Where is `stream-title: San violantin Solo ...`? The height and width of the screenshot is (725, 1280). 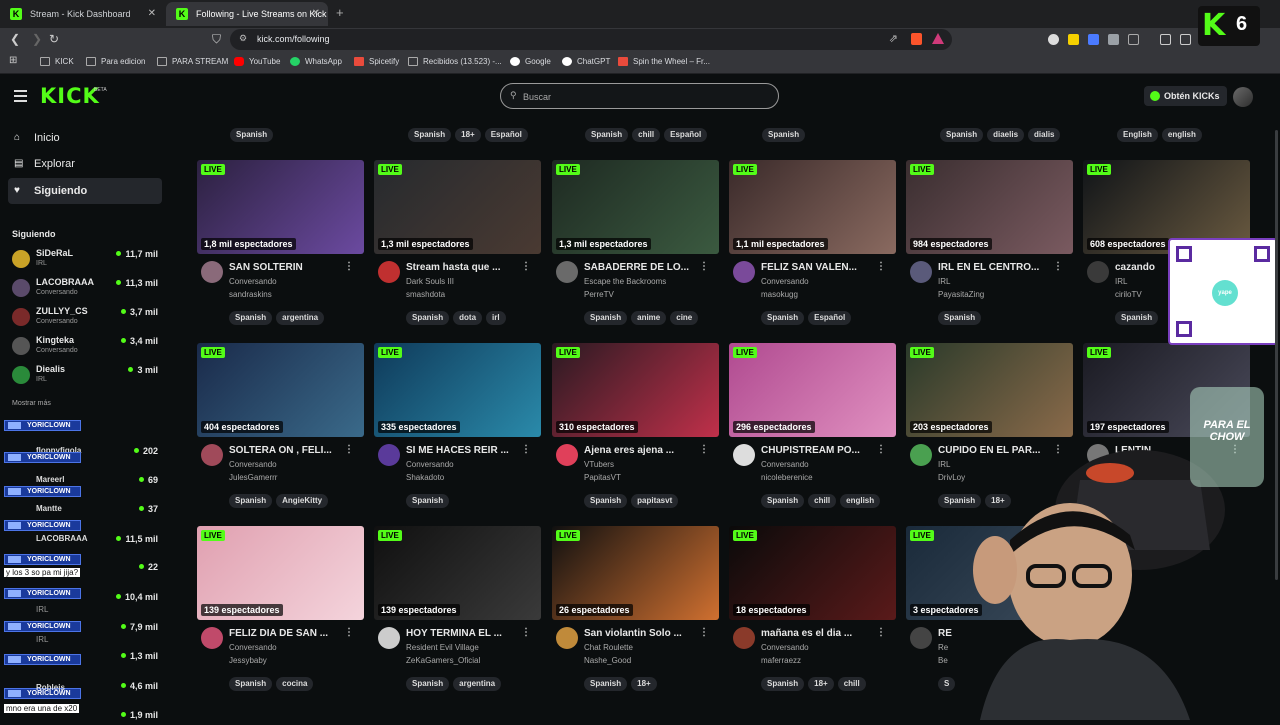 stream-title: San violantin Solo ... is located at coordinates (643, 633).